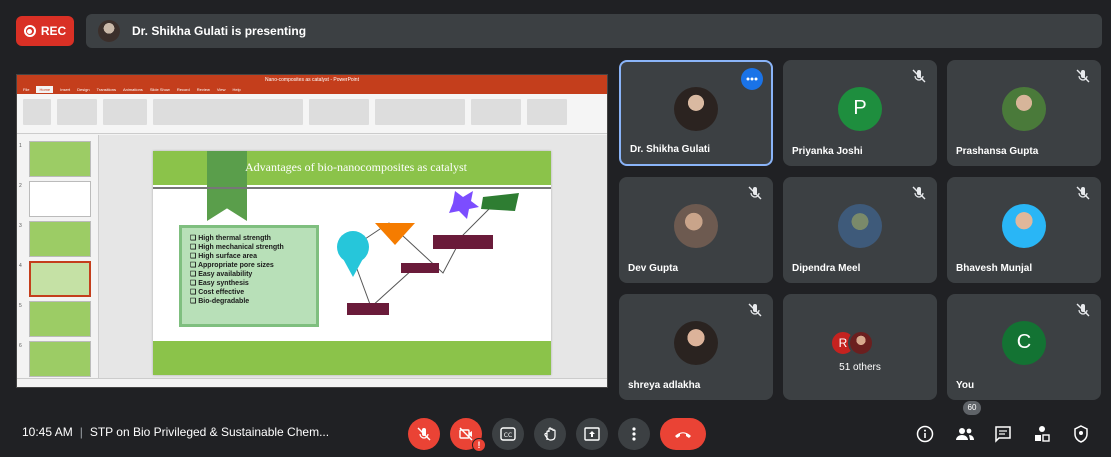 This screenshot has height=457, width=1111. I want to click on raise-hand-button, so click(550, 434).